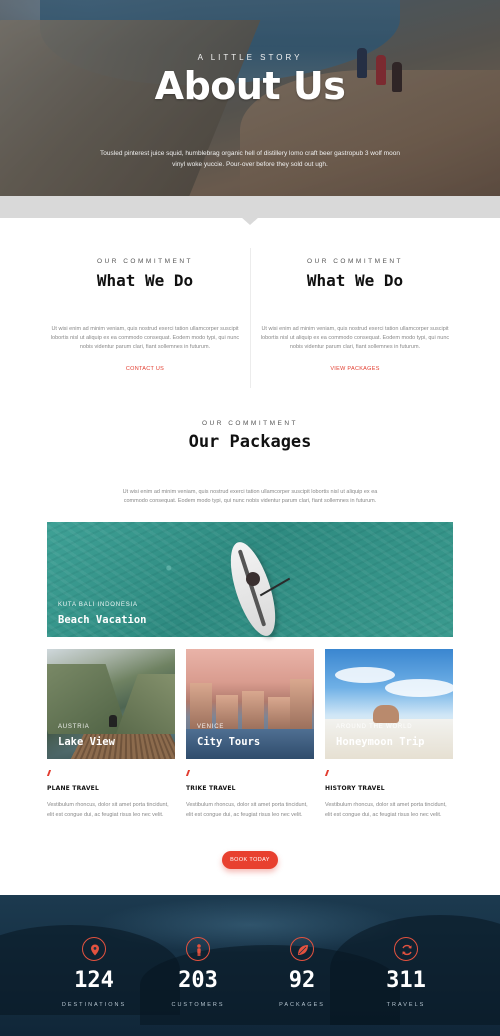 The image size is (500, 1036). What do you see at coordinates (250, 57) in the screenshot?
I see `hero-kicker: A LITTLE STORY` at bounding box center [250, 57].